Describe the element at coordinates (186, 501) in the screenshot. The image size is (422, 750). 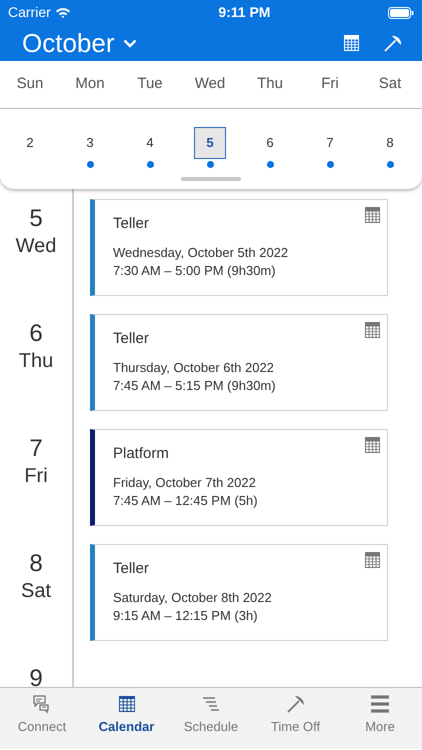
I see `shift-hours: 7:45 AM – 12:45 PM (5h)` at that location.